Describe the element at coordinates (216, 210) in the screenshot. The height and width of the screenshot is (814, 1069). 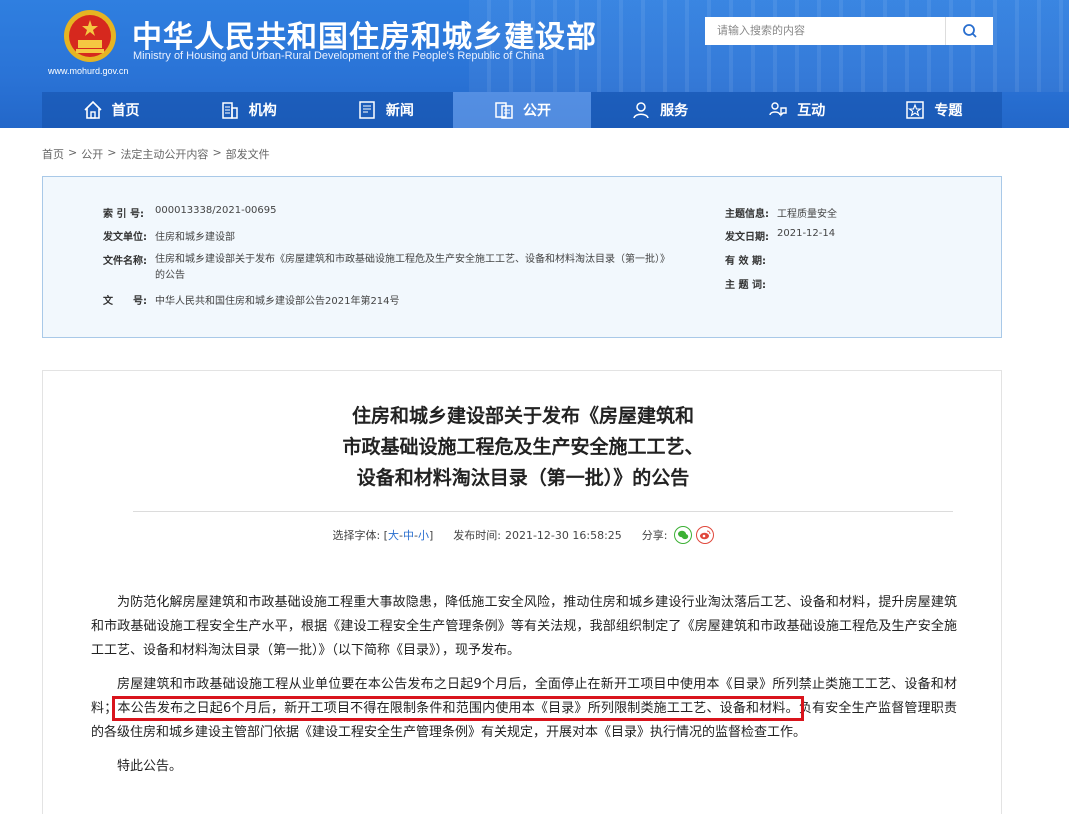
I see `meta-index-value: 000013338/2021-00695` at that location.